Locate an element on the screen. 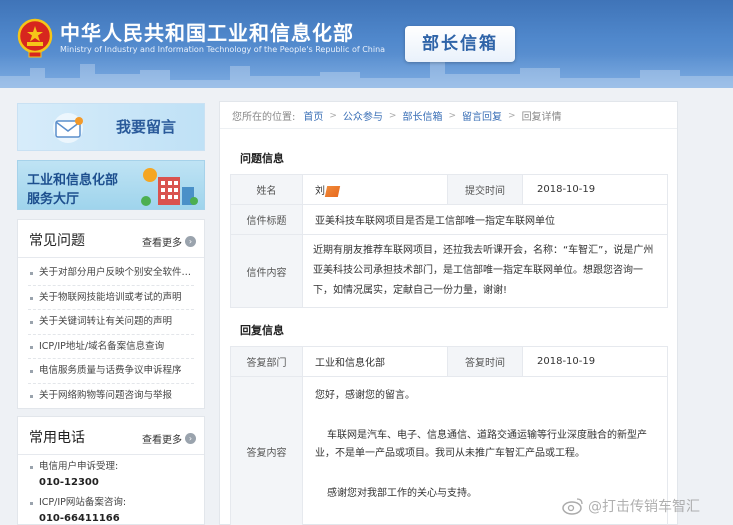 The image size is (733, 525). faq-more-link: 查看更多 › is located at coordinates (169, 241).